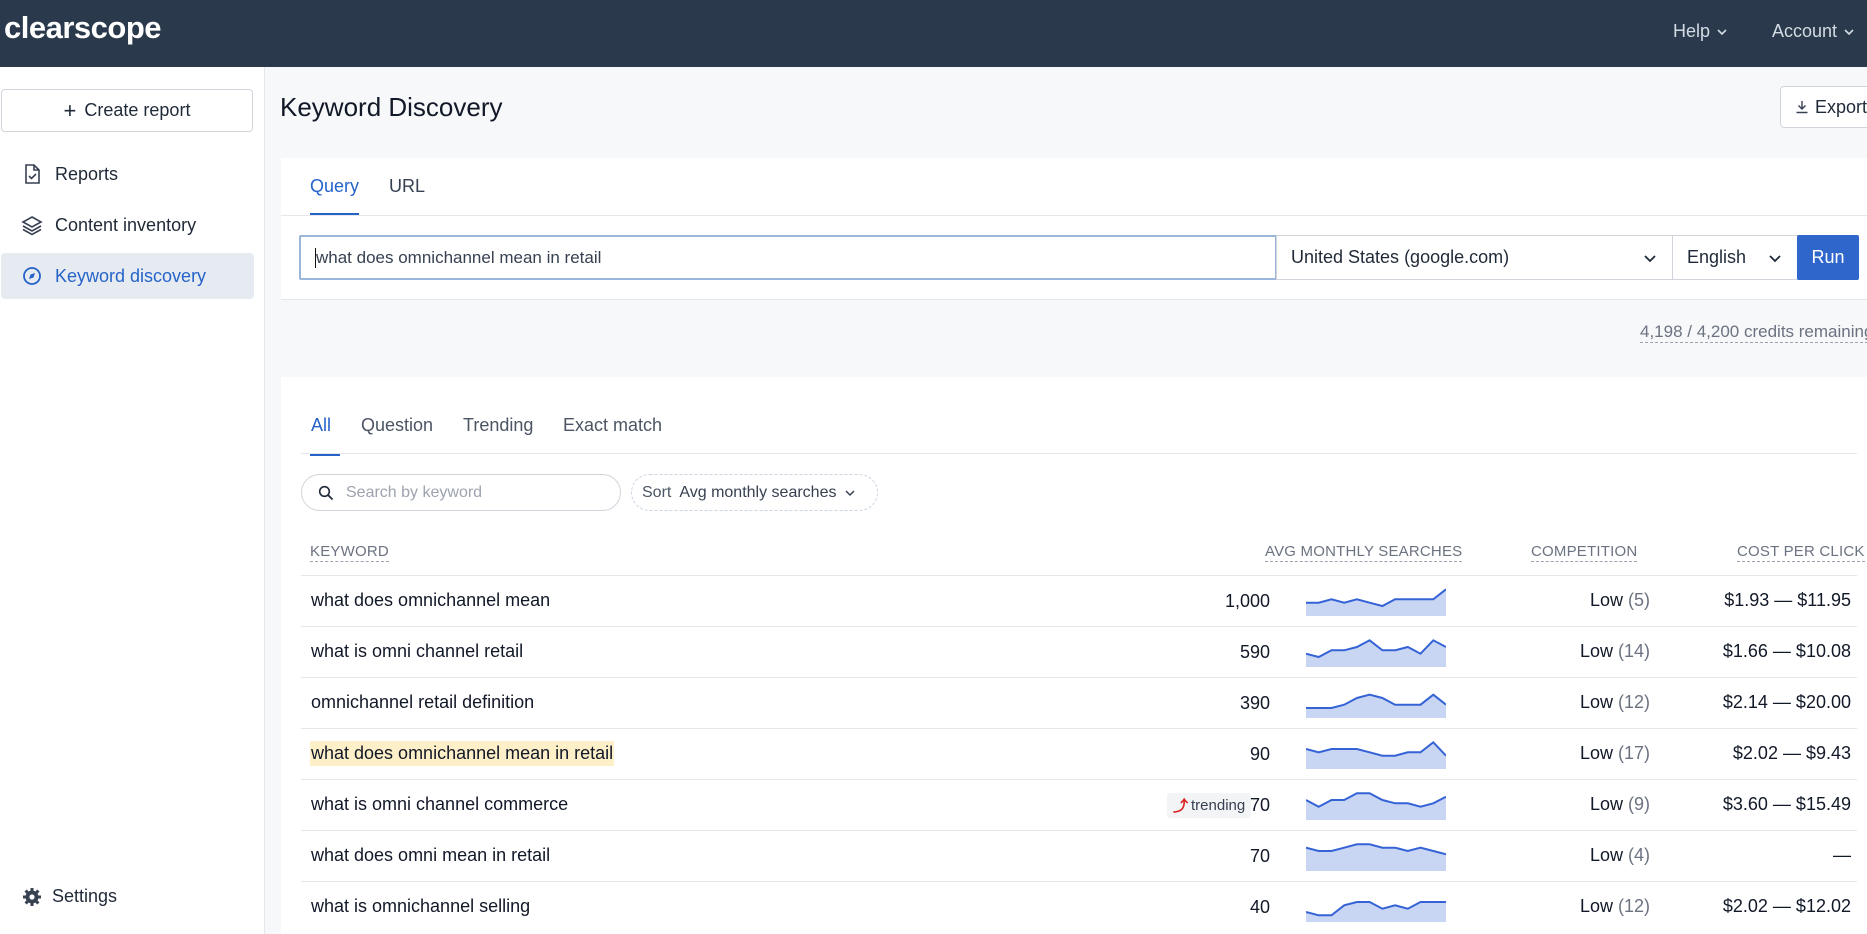 This screenshot has width=1867, height=934. I want to click on tab-trending: Trending, so click(498, 434).